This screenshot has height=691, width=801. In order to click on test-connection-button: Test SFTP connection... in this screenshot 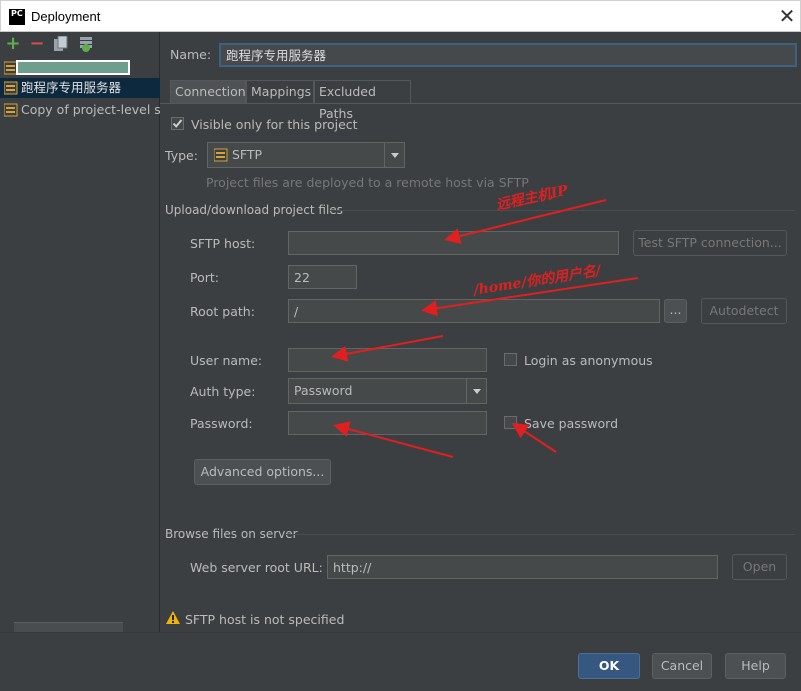, I will do `click(710, 243)`.